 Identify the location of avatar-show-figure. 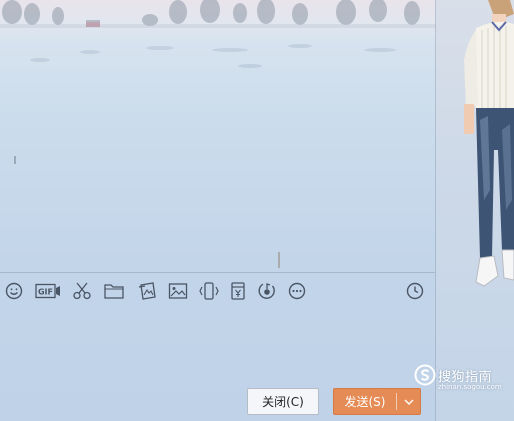
(489, 143).